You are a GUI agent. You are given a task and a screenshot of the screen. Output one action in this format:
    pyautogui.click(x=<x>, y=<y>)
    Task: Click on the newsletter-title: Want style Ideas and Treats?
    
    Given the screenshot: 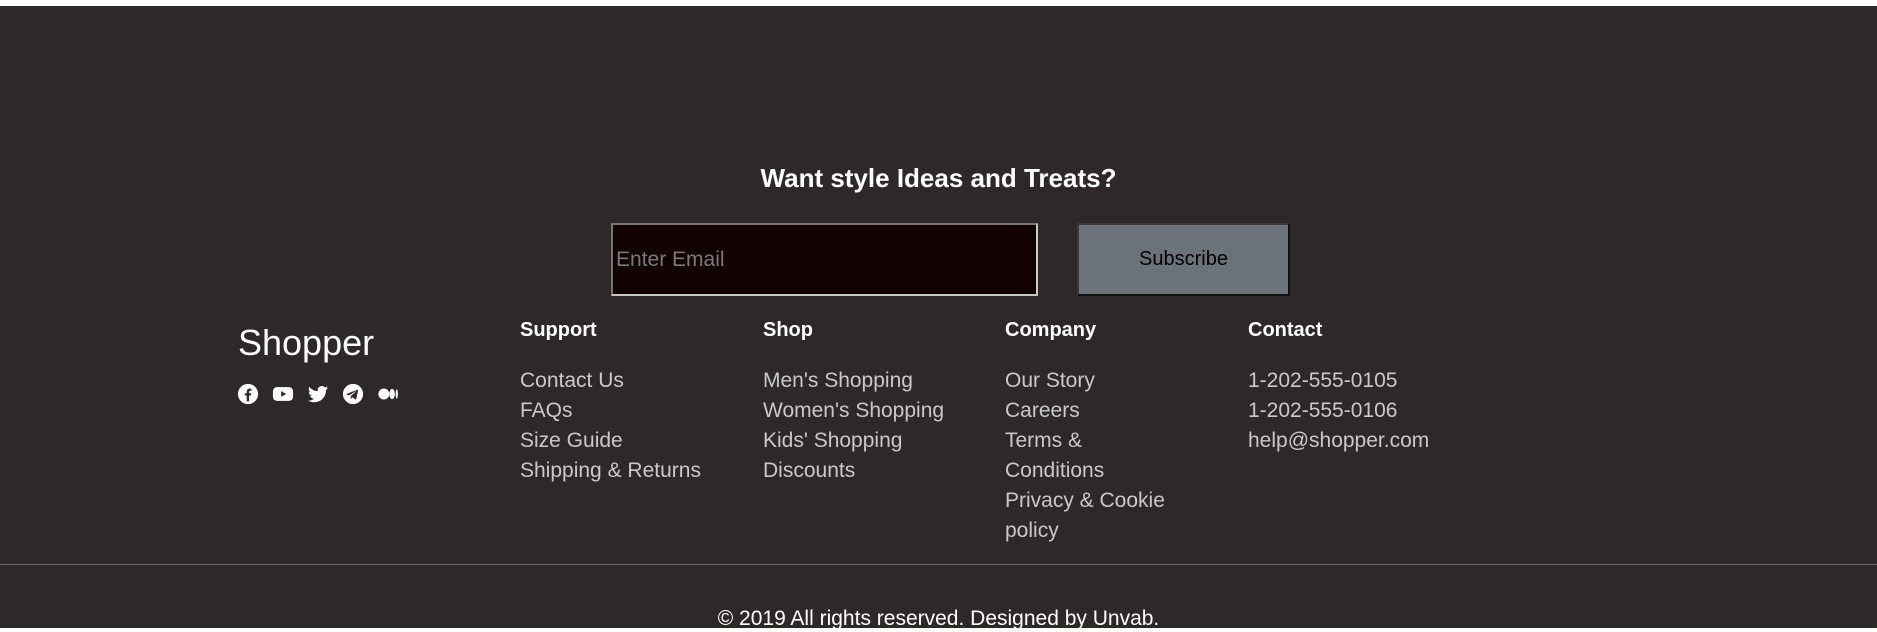 What is the action you would take?
    pyautogui.click(x=938, y=178)
    